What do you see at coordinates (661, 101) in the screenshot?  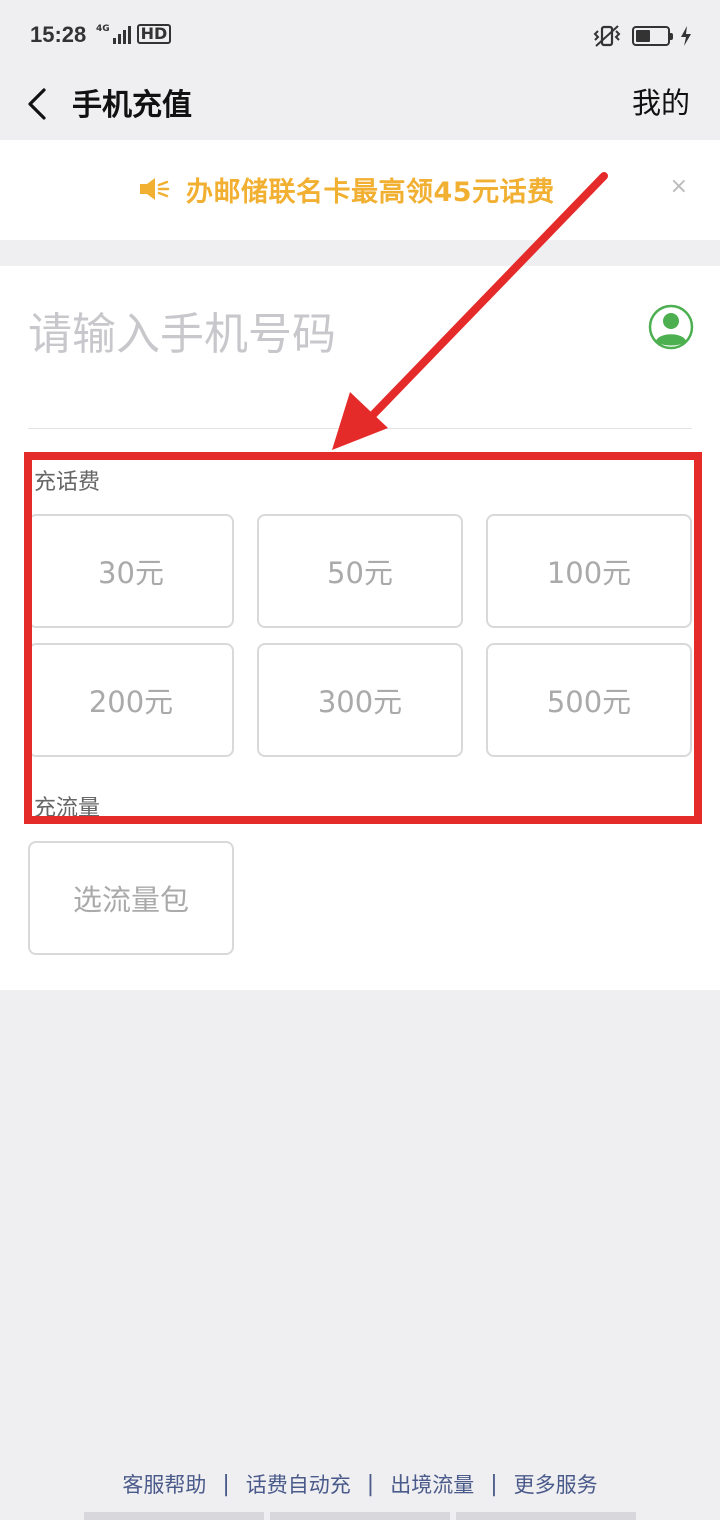 I see `my-account-link: 我的` at bounding box center [661, 101].